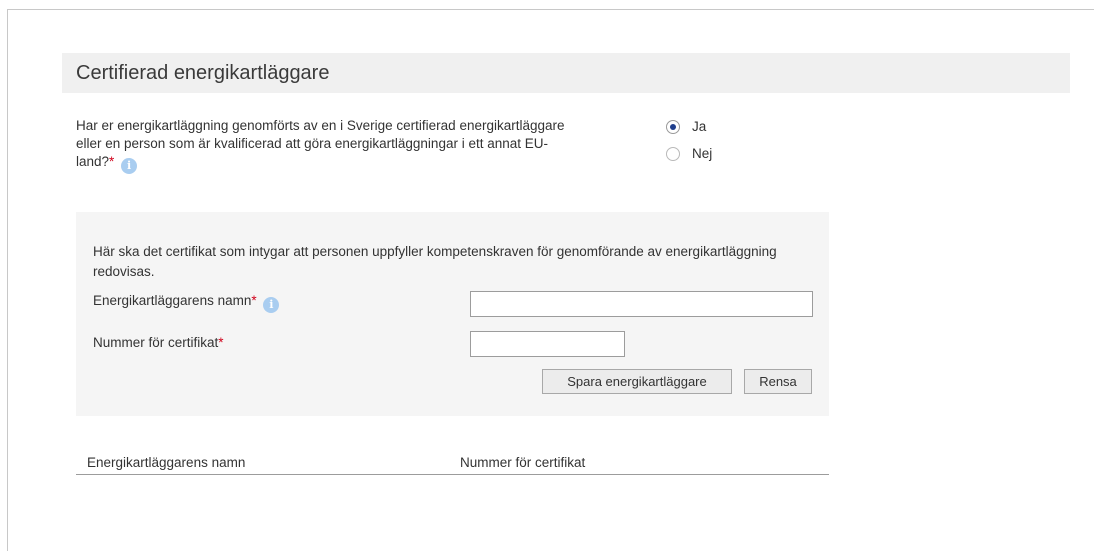 The height and width of the screenshot is (551, 1094). What do you see at coordinates (129, 166) in the screenshot?
I see `info-icon: i` at bounding box center [129, 166].